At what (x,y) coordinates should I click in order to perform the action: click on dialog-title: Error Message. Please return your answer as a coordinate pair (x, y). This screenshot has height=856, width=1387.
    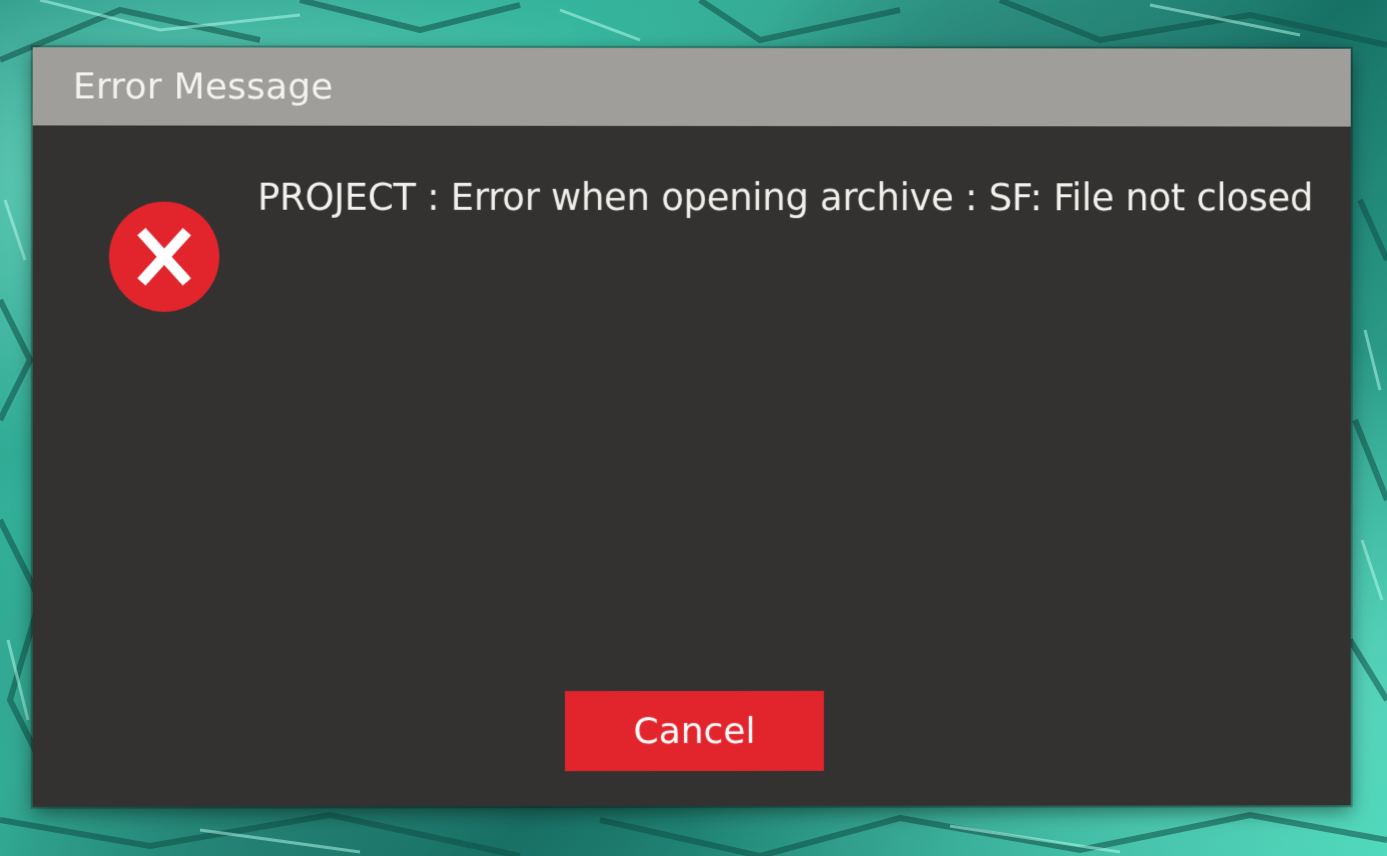
    Looking at the image, I should click on (203, 86).